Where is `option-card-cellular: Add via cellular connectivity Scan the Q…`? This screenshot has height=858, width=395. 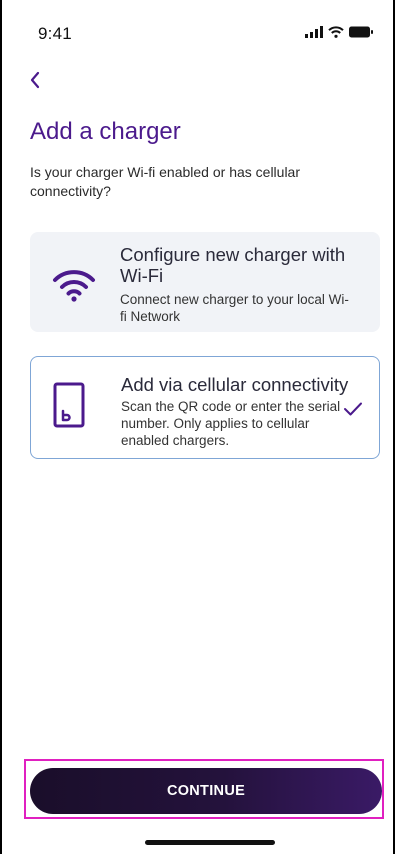 option-card-cellular: Add via cellular connectivity Scan the Q… is located at coordinates (205, 407).